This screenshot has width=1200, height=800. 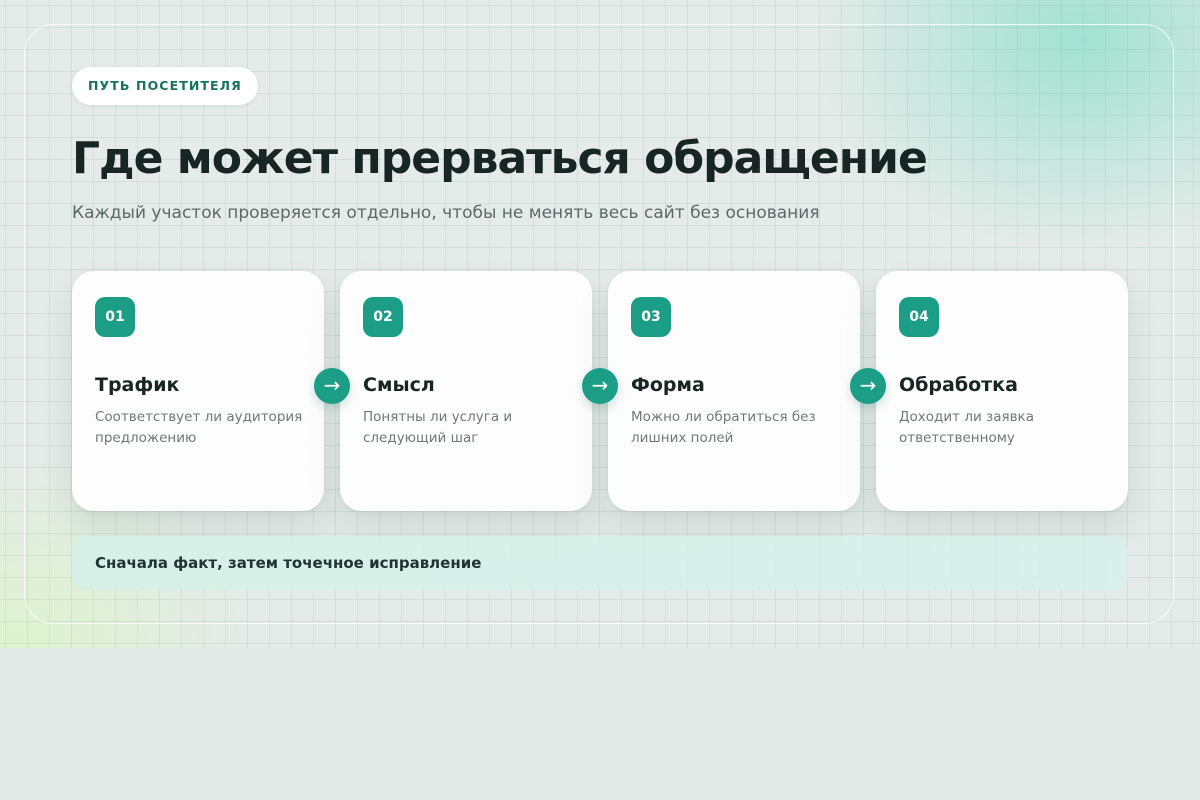 What do you see at coordinates (919, 317) in the screenshot?
I see `step-number-badge: 04` at bounding box center [919, 317].